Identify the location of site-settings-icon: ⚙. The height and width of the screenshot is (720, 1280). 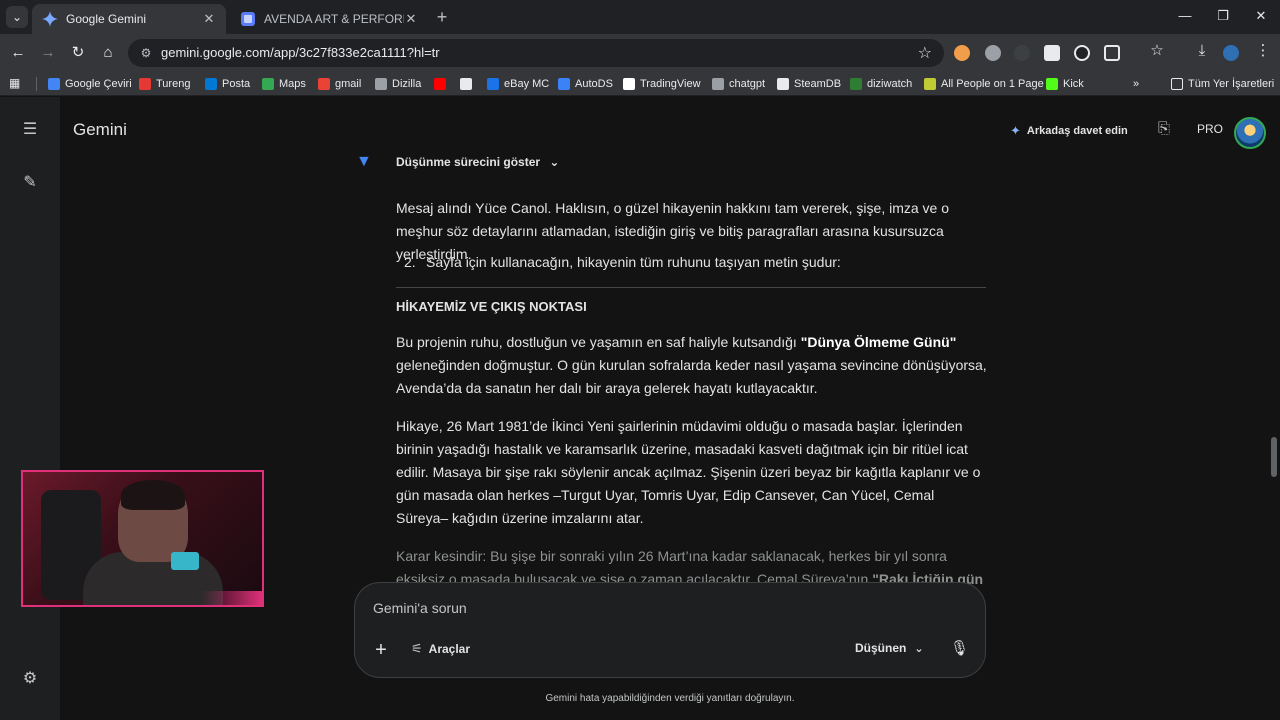
(146, 53).